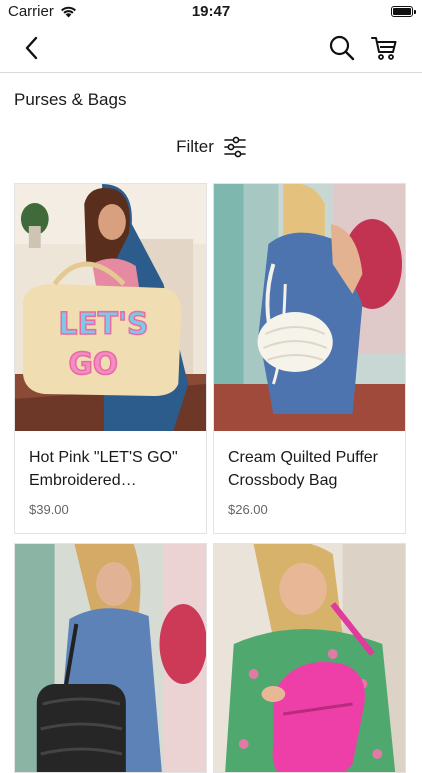  I want to click on back-chevron-icon, so click(31, 48).